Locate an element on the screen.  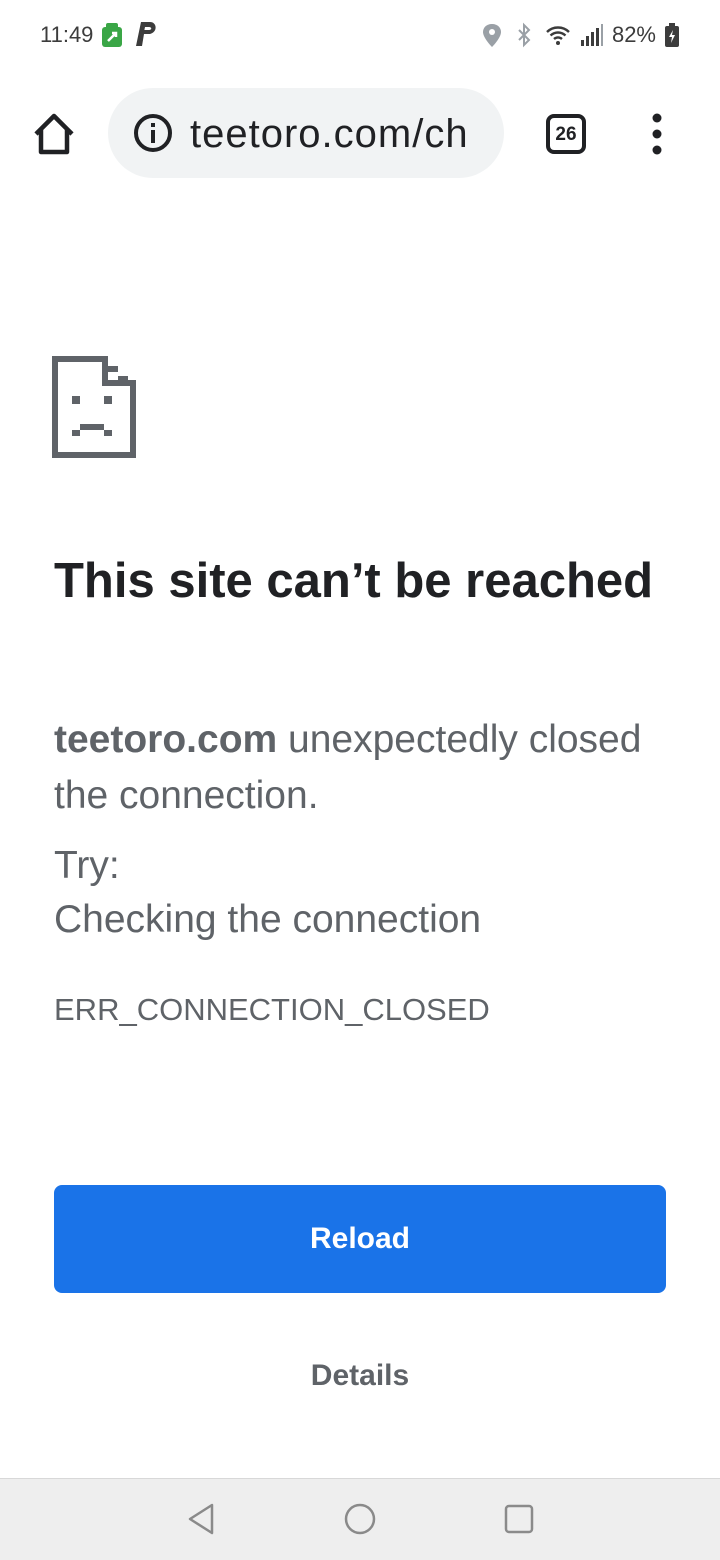
bluetooth-icon is located at coordinates (524, 35).